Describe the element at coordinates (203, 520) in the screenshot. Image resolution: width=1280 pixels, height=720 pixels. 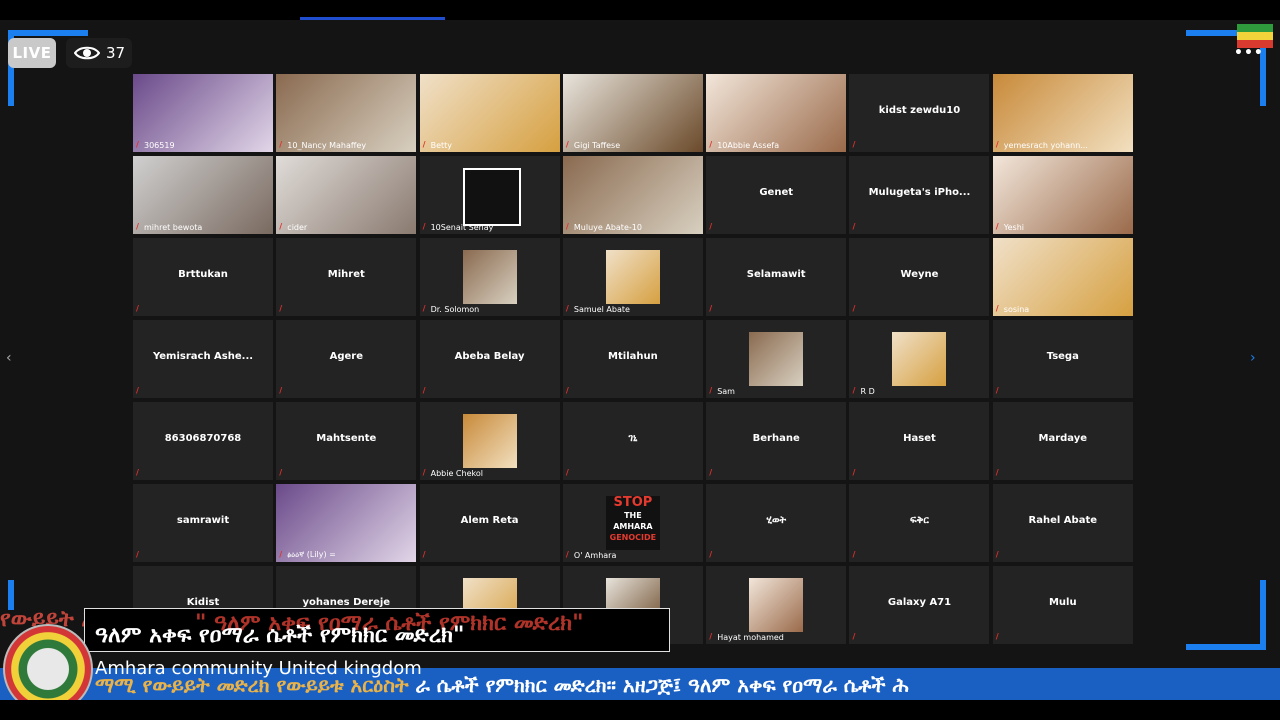
I see `participant-name: samrawit` at that location.